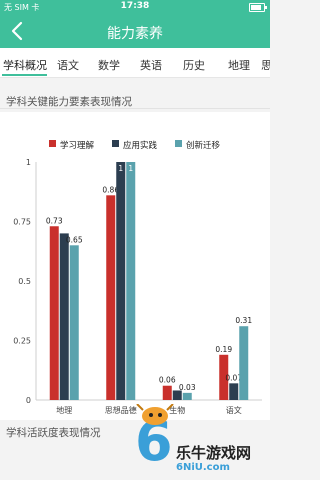 This screenshot has height=480, width=320. I want to click on clock: 17:38, so click(135, 6).